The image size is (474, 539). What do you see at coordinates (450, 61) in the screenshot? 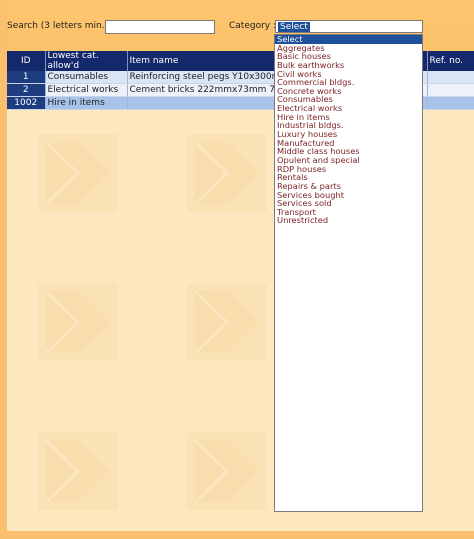
I see `column-header-ref-no: Ref. no.` at bounding box center [450, 61].